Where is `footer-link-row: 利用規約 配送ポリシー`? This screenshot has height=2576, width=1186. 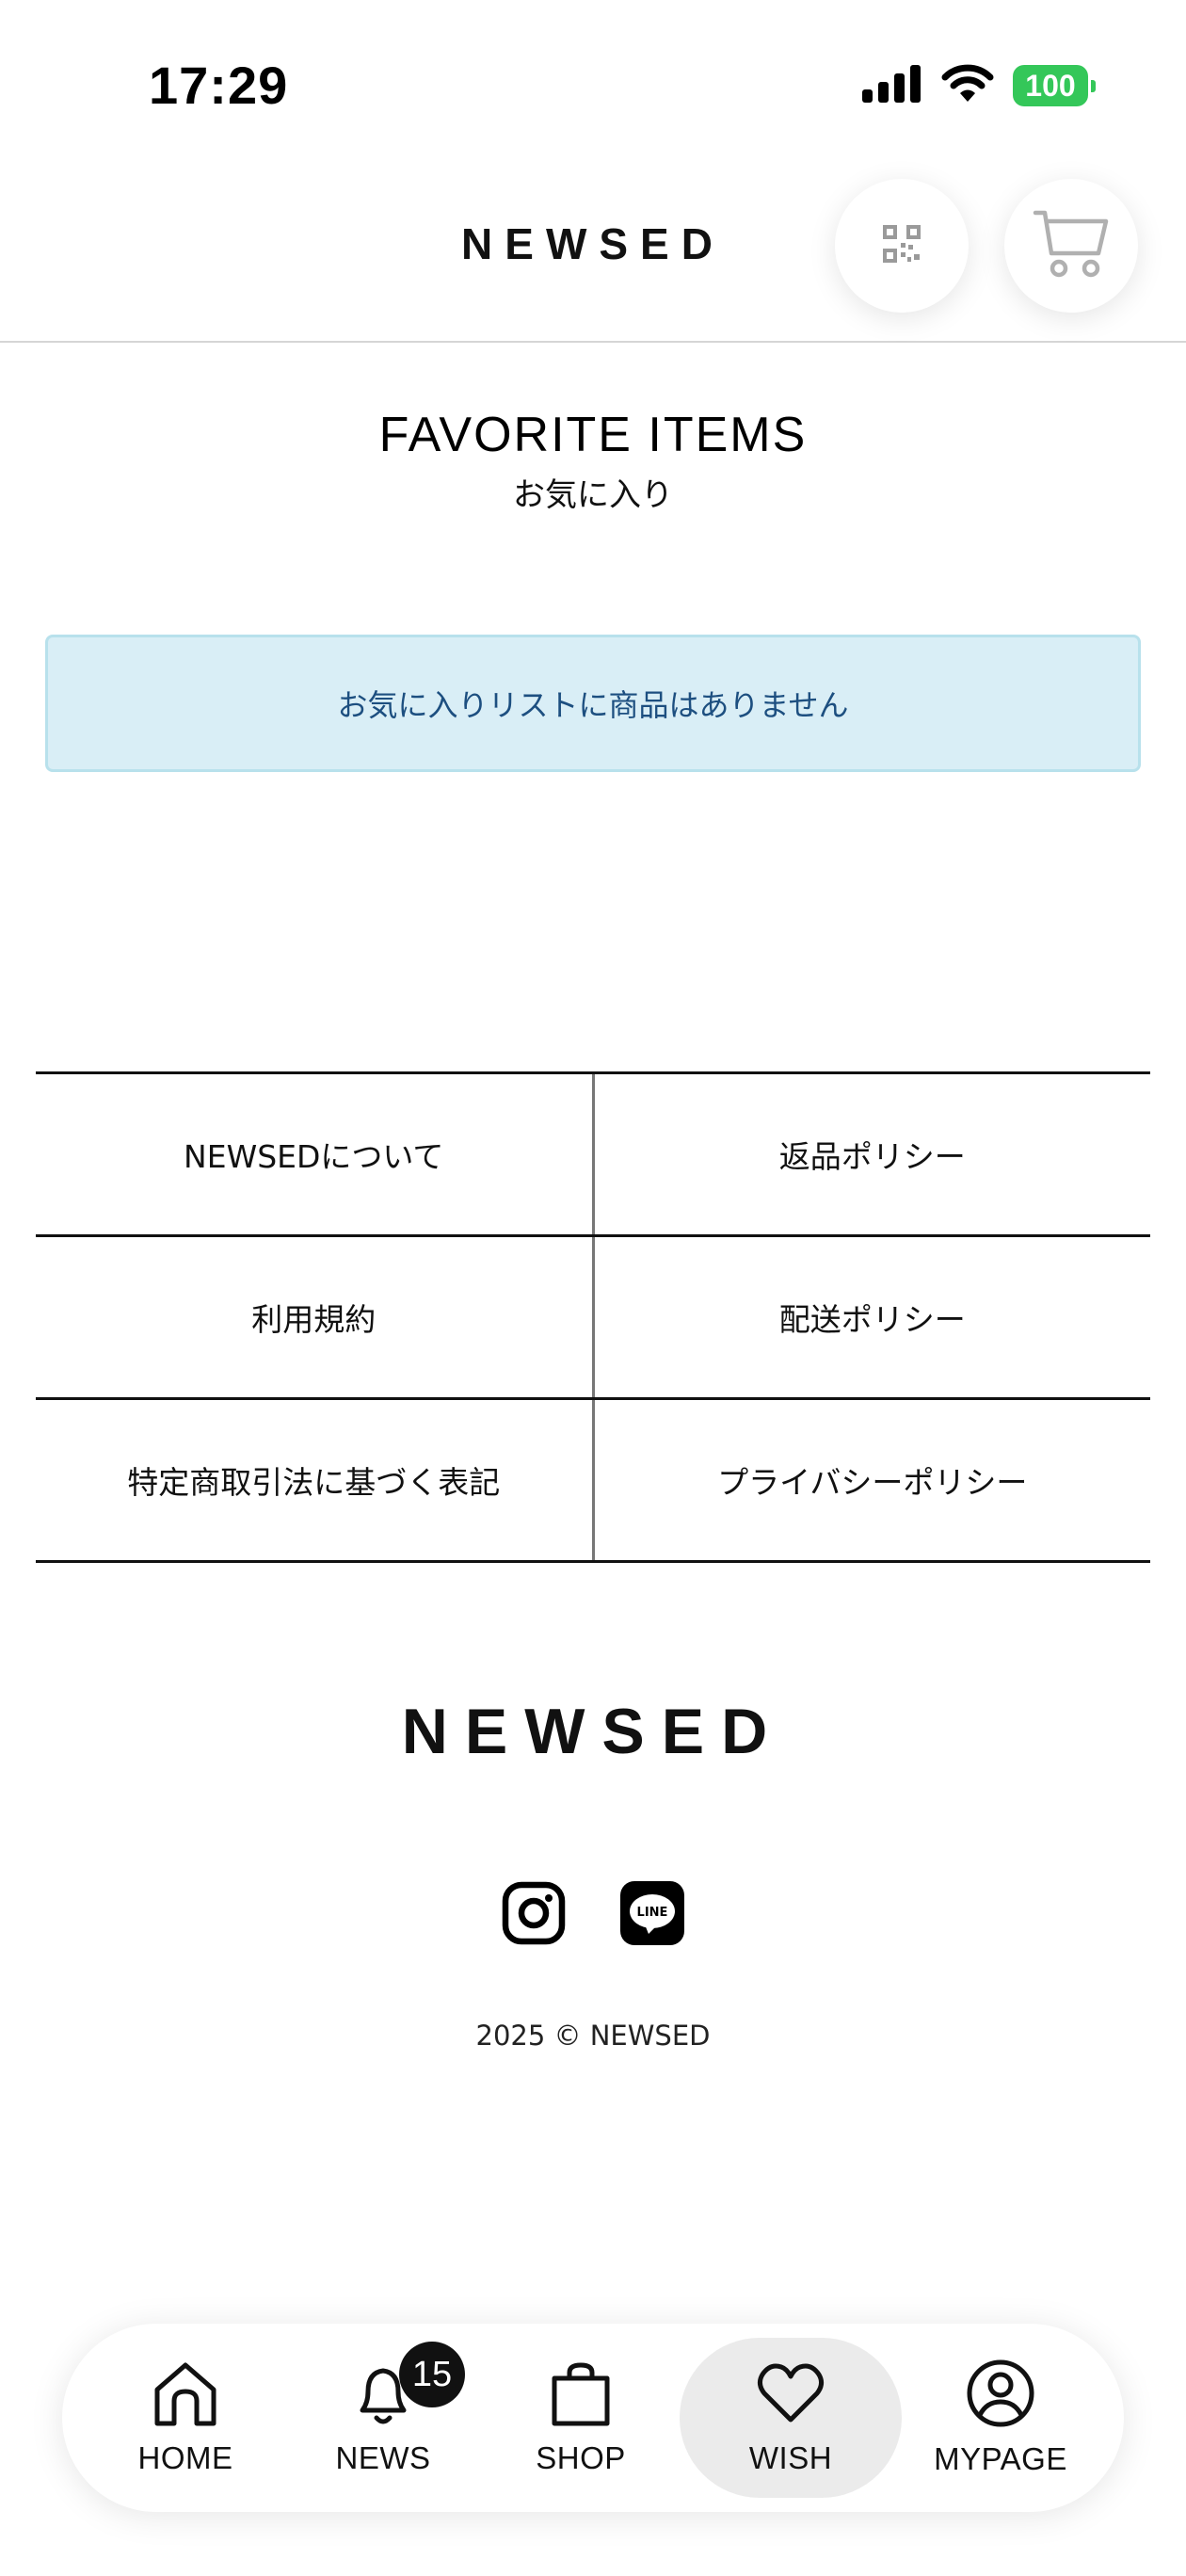
footer-link-row: 利用規約 配送ポリシー is located at coordinates (593, 1318).